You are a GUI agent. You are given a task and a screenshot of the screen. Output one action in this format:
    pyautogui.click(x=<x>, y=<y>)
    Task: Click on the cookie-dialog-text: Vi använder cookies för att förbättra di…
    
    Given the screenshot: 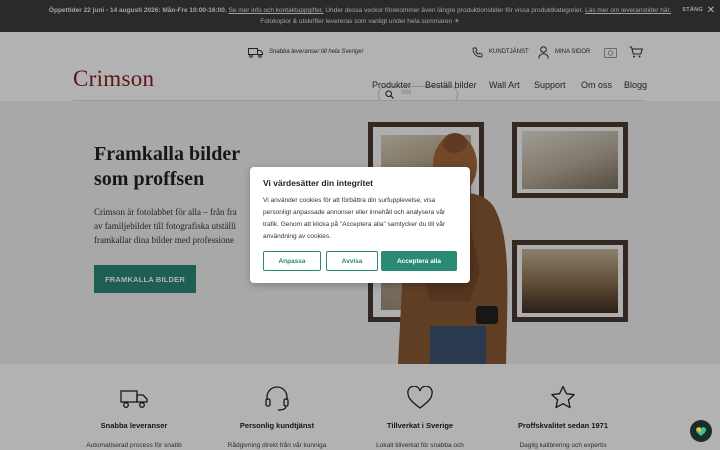 What is the action you would take?
    pyautogui.click(x=354, y=218)
    